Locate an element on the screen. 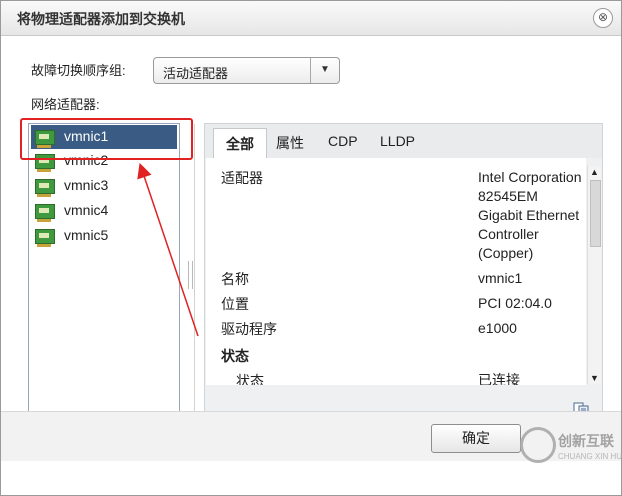  watermark-subtext: CHUANG XIN HU LIAN is located at coordinates (590, 456).